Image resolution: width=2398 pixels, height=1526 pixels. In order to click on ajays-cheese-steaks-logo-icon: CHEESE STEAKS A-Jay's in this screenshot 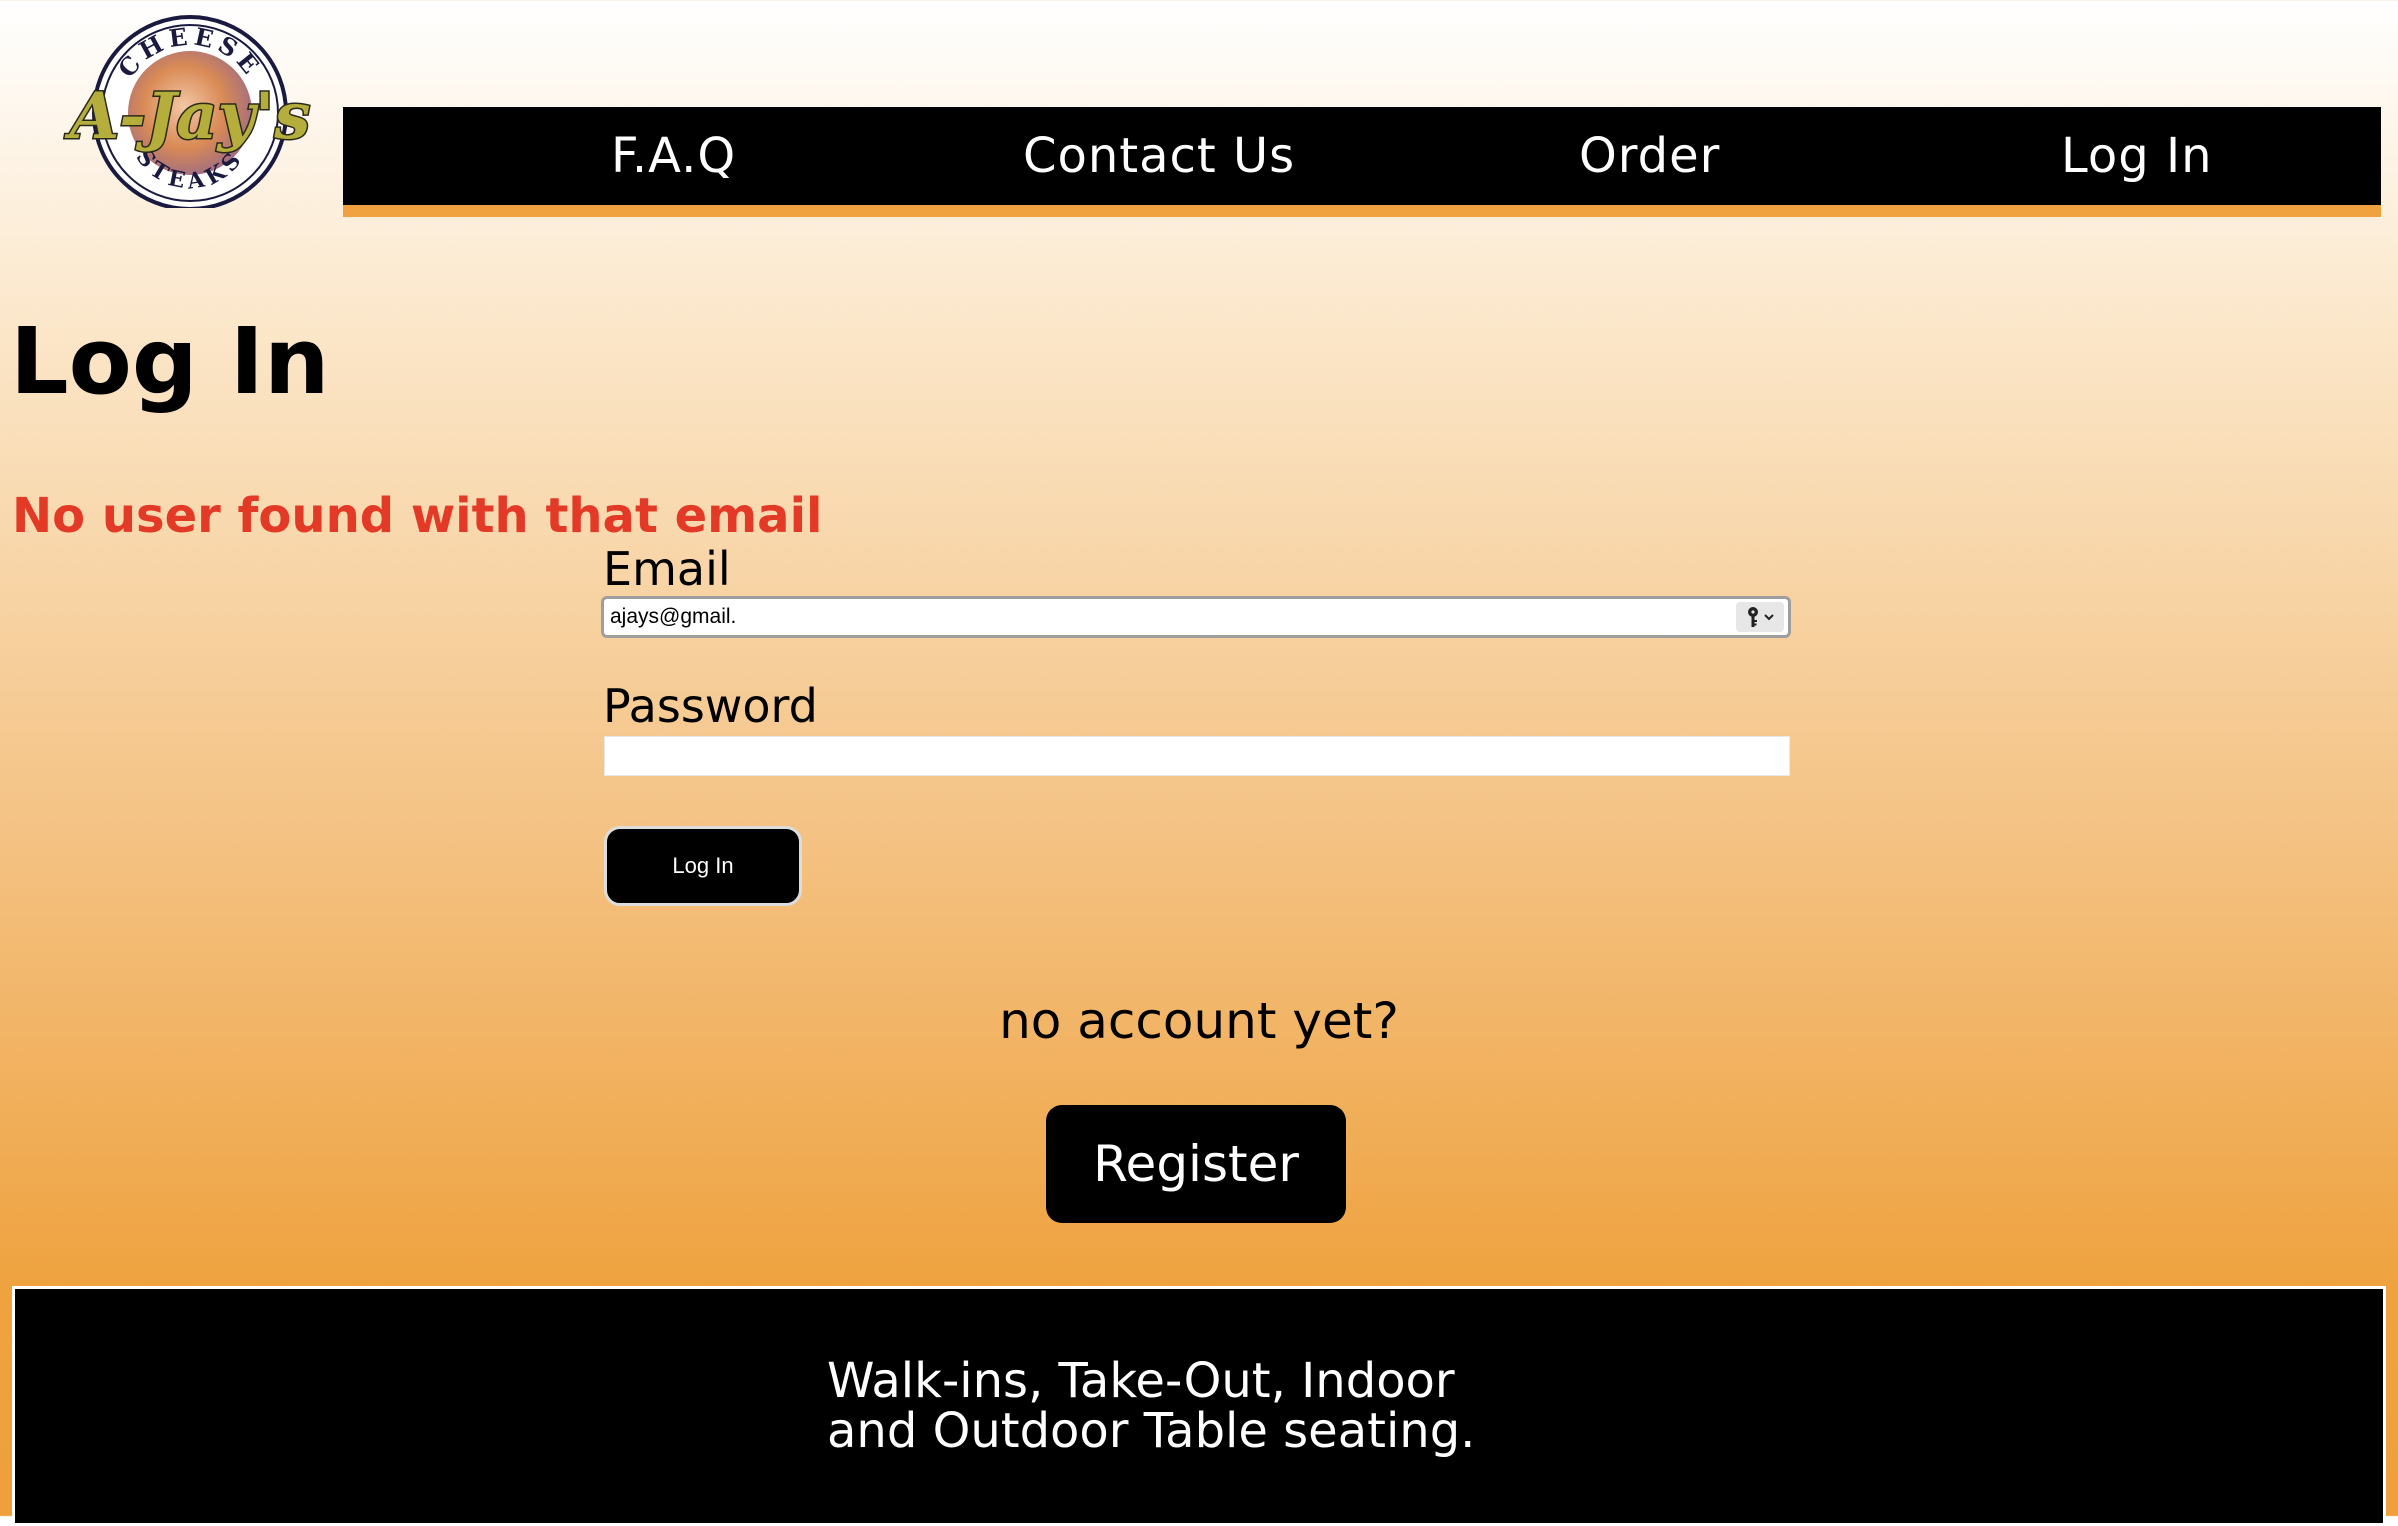, I will do `click(187, 113)`.